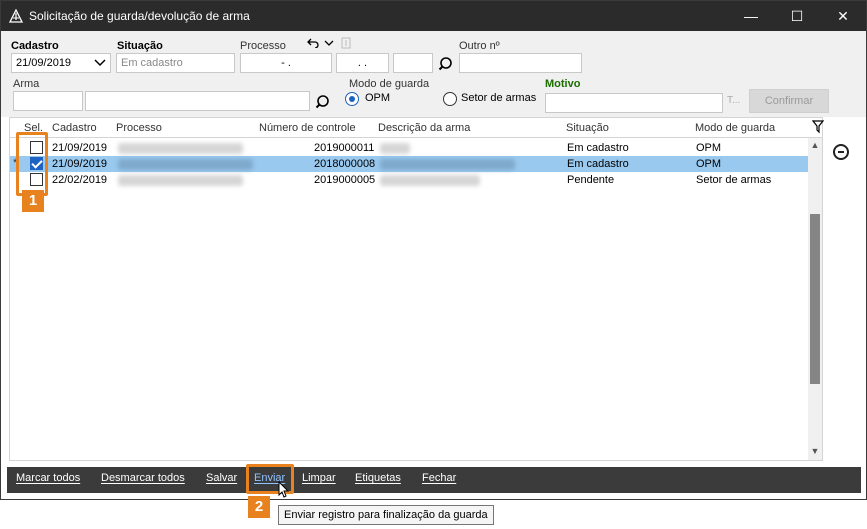 The height and width of the screenshot is (529, 867). Describe the element at coordinates (346, 43) in the screenshot. I see `document-icon` at that location.